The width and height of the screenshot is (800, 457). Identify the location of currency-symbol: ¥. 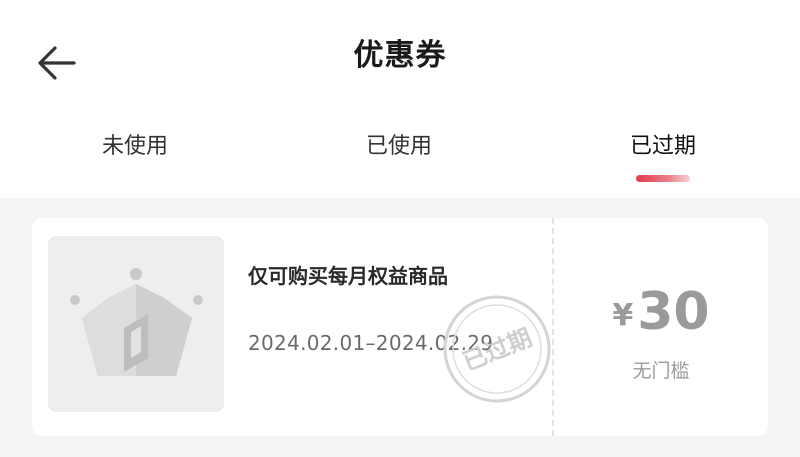
(623, 315).